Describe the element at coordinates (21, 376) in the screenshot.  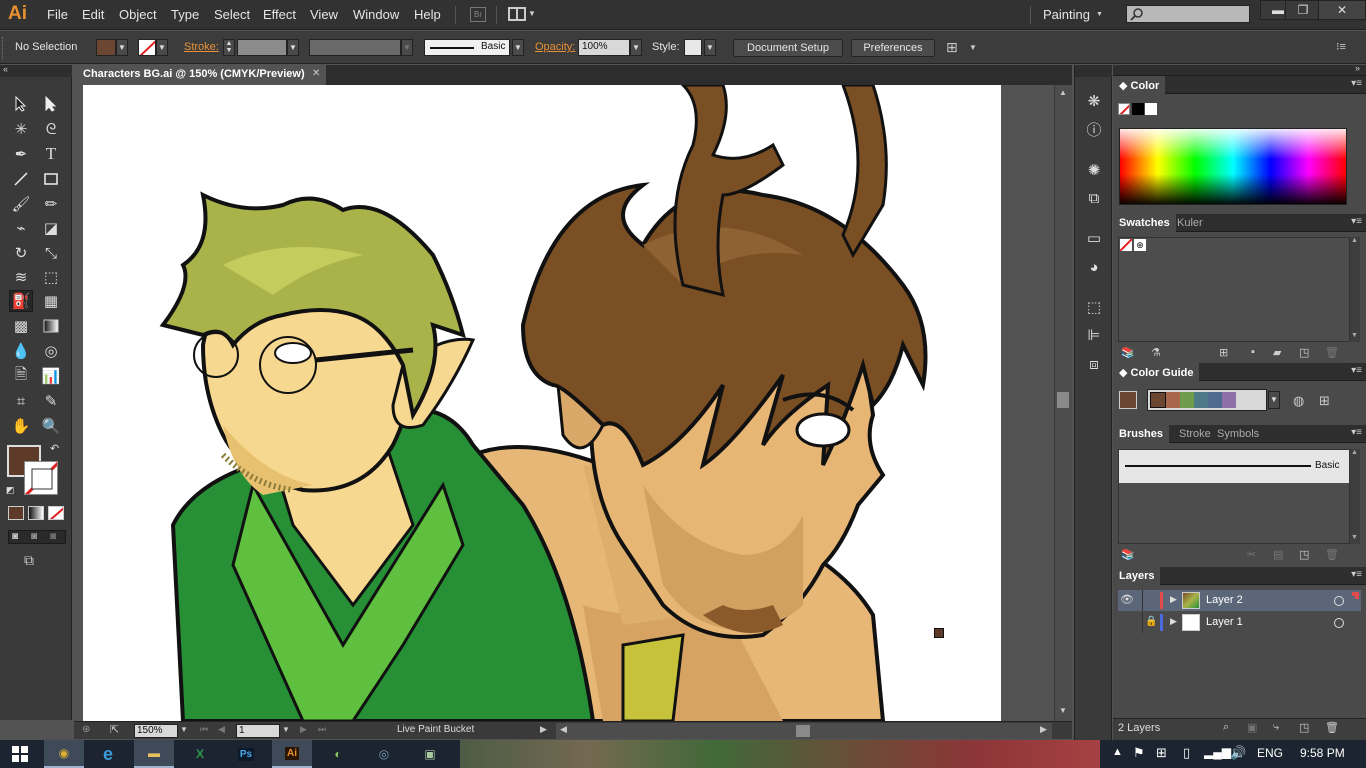
I see `symbol-sprayer-tool-icon: 🗎` at that location.